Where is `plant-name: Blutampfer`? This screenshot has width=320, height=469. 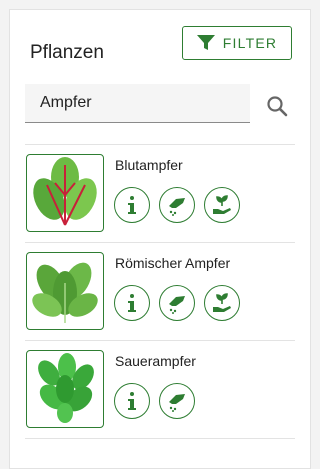 plant-name: Blutampfer is located at coordinates (149, 165).